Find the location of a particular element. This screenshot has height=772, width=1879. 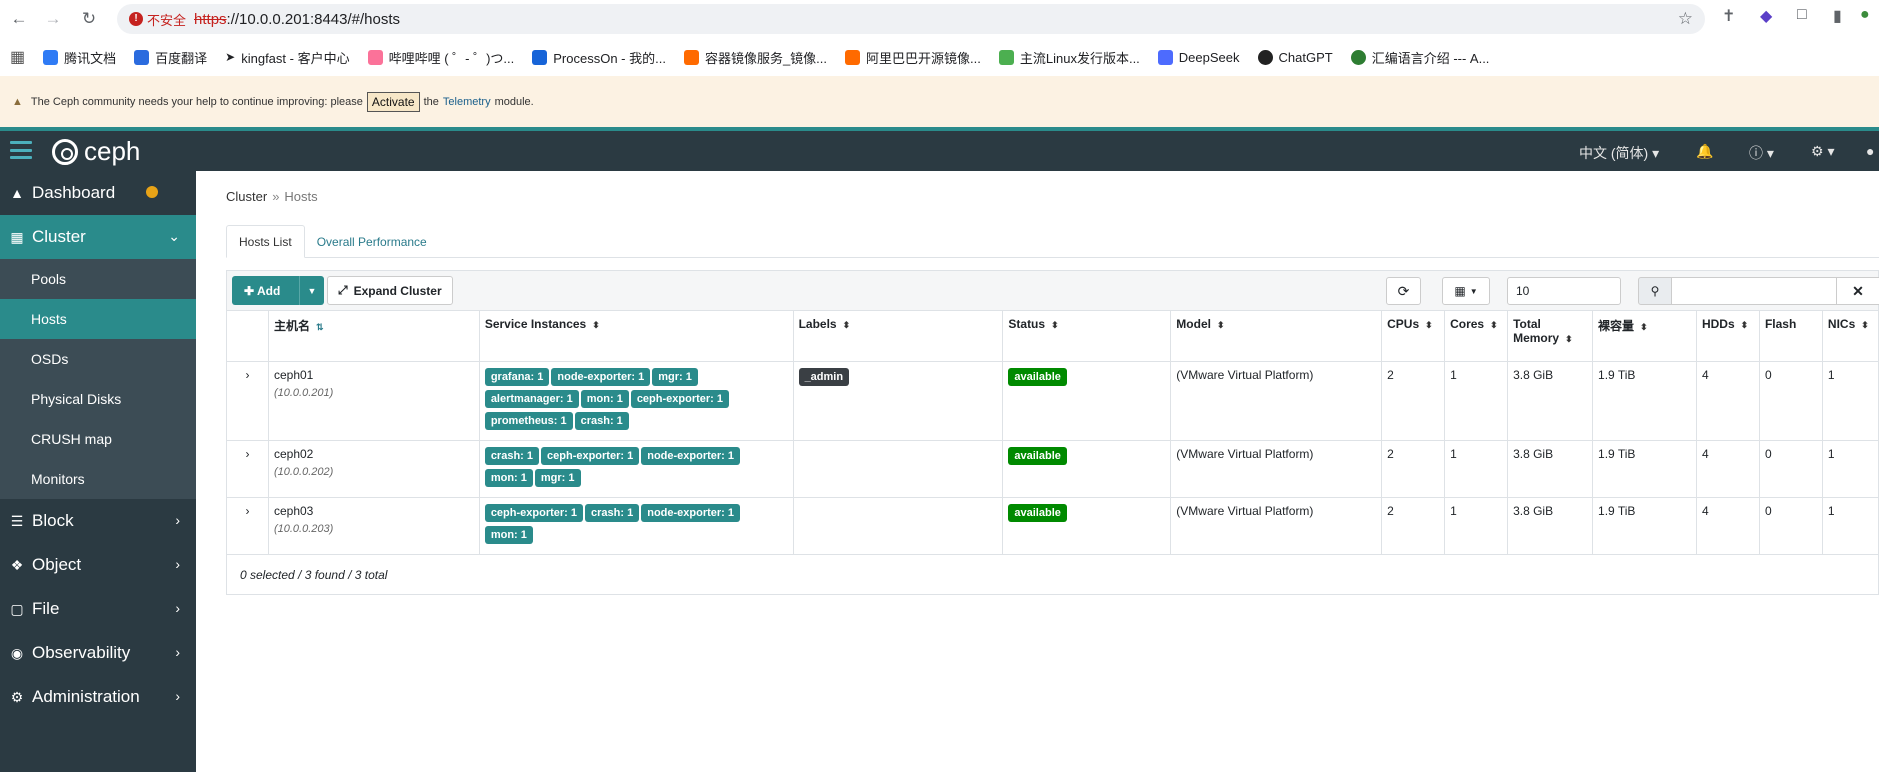

reload-icon: ↻ is located at coordinates (89, 19).